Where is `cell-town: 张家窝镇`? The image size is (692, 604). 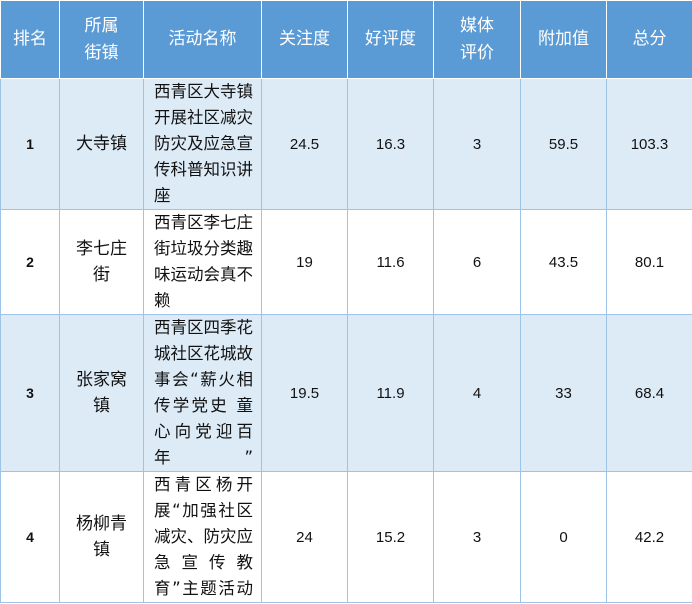
cell-town: 张家窝镇 is located at coordinates (101, 393).